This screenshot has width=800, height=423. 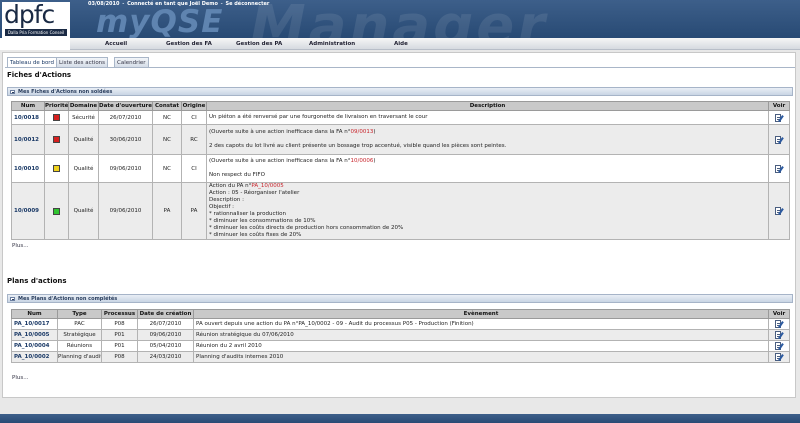 I want to click on column-header: Evènement, so click(x=481, y=314).